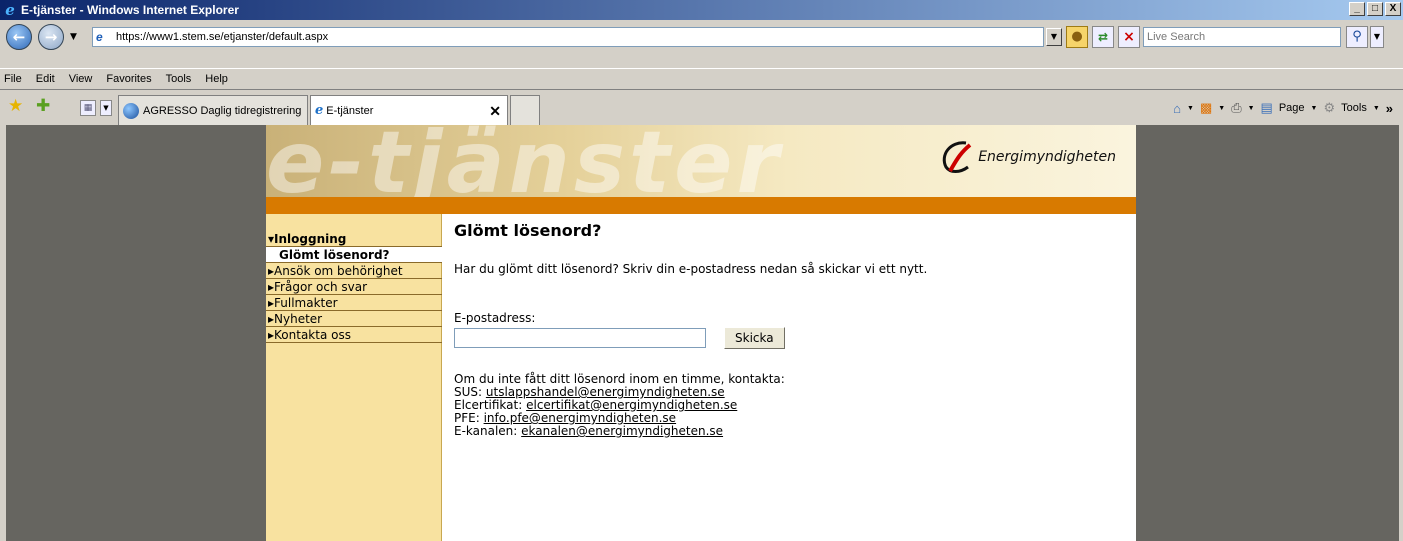  I want to click on page-title: Glömt lösenord?, so click(528, 230).